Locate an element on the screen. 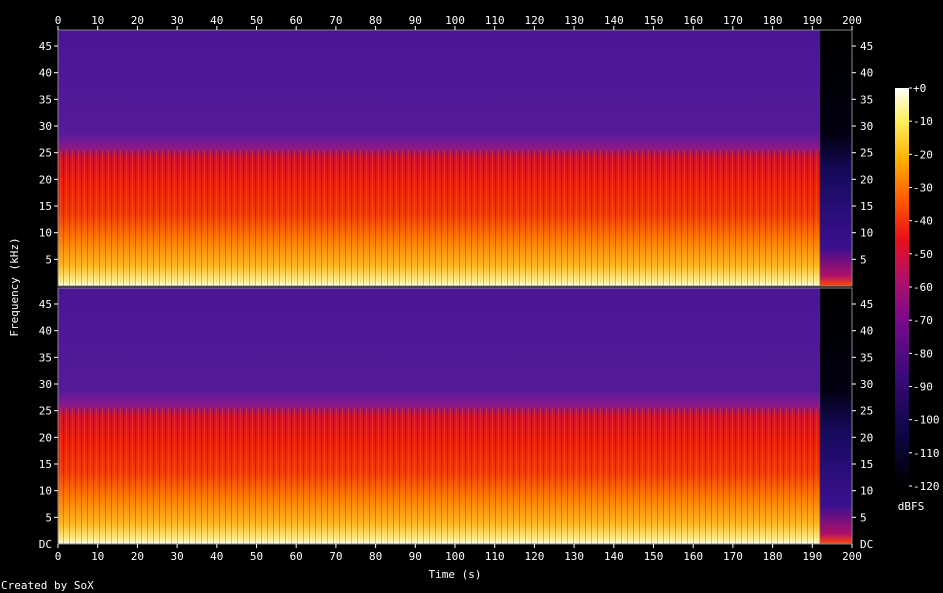  colorbar-label: dBFS is located at coordinates (911, 506).